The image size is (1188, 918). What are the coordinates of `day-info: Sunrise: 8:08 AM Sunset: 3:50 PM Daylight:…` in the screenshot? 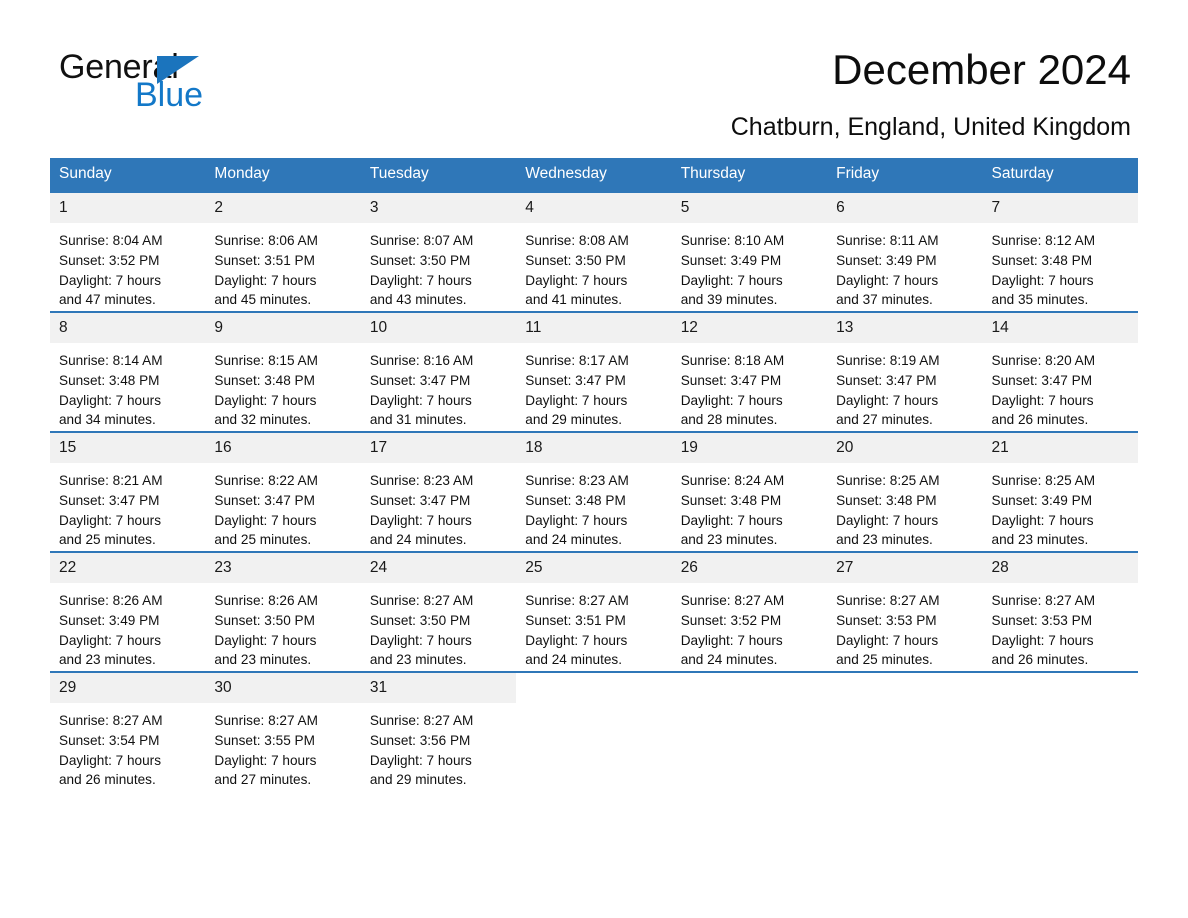 It's located at (593, 266).